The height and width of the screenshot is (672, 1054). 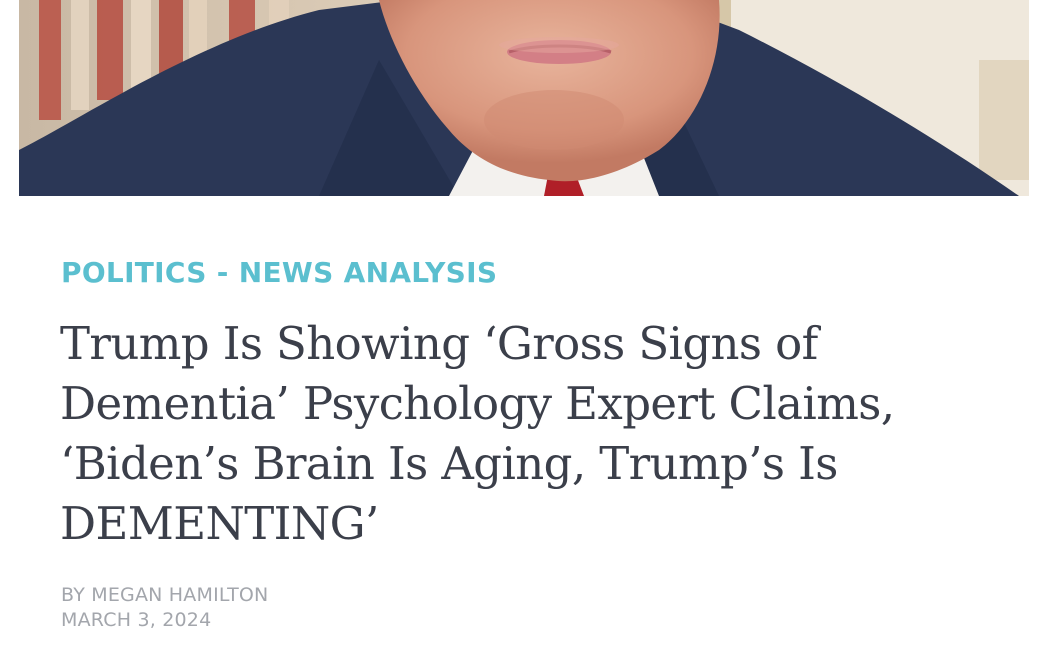 I want to click on publish-date: MARCH 3, 2024, so click(x=136, y=620).